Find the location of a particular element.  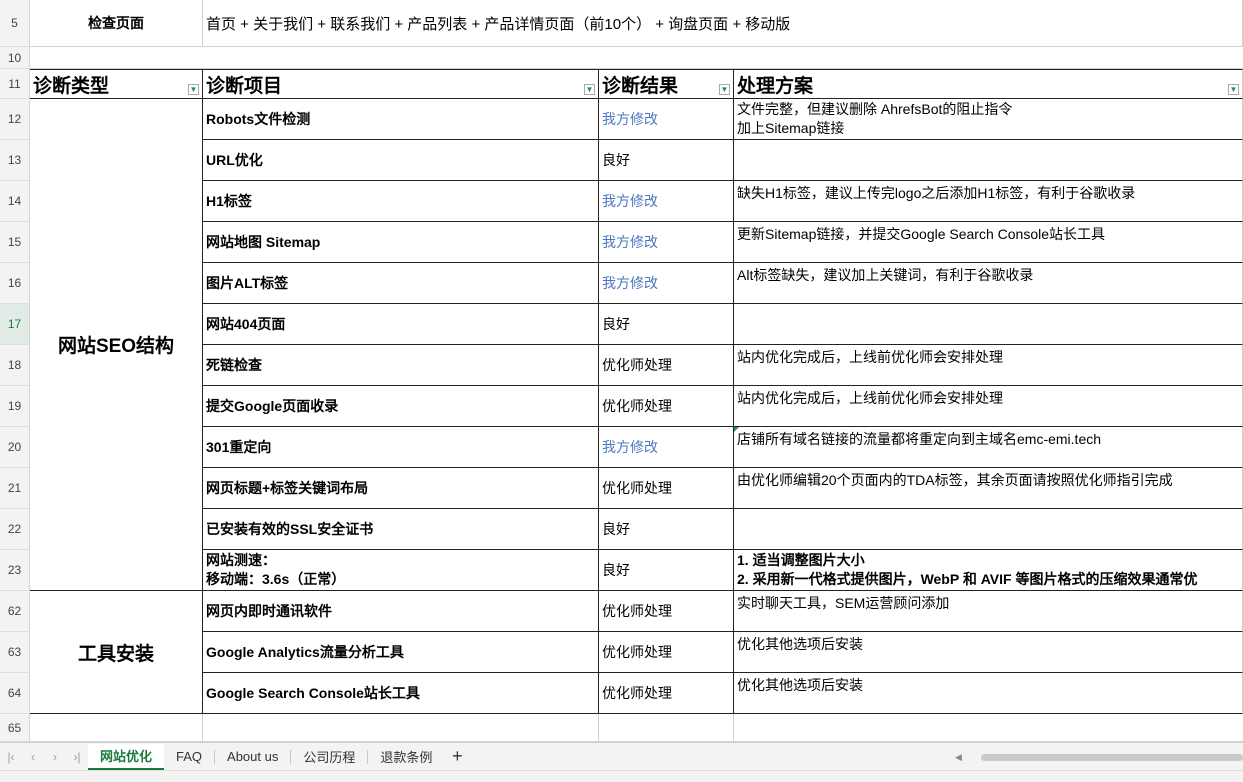

row-header: 15 is located at coordinates (15, 242).